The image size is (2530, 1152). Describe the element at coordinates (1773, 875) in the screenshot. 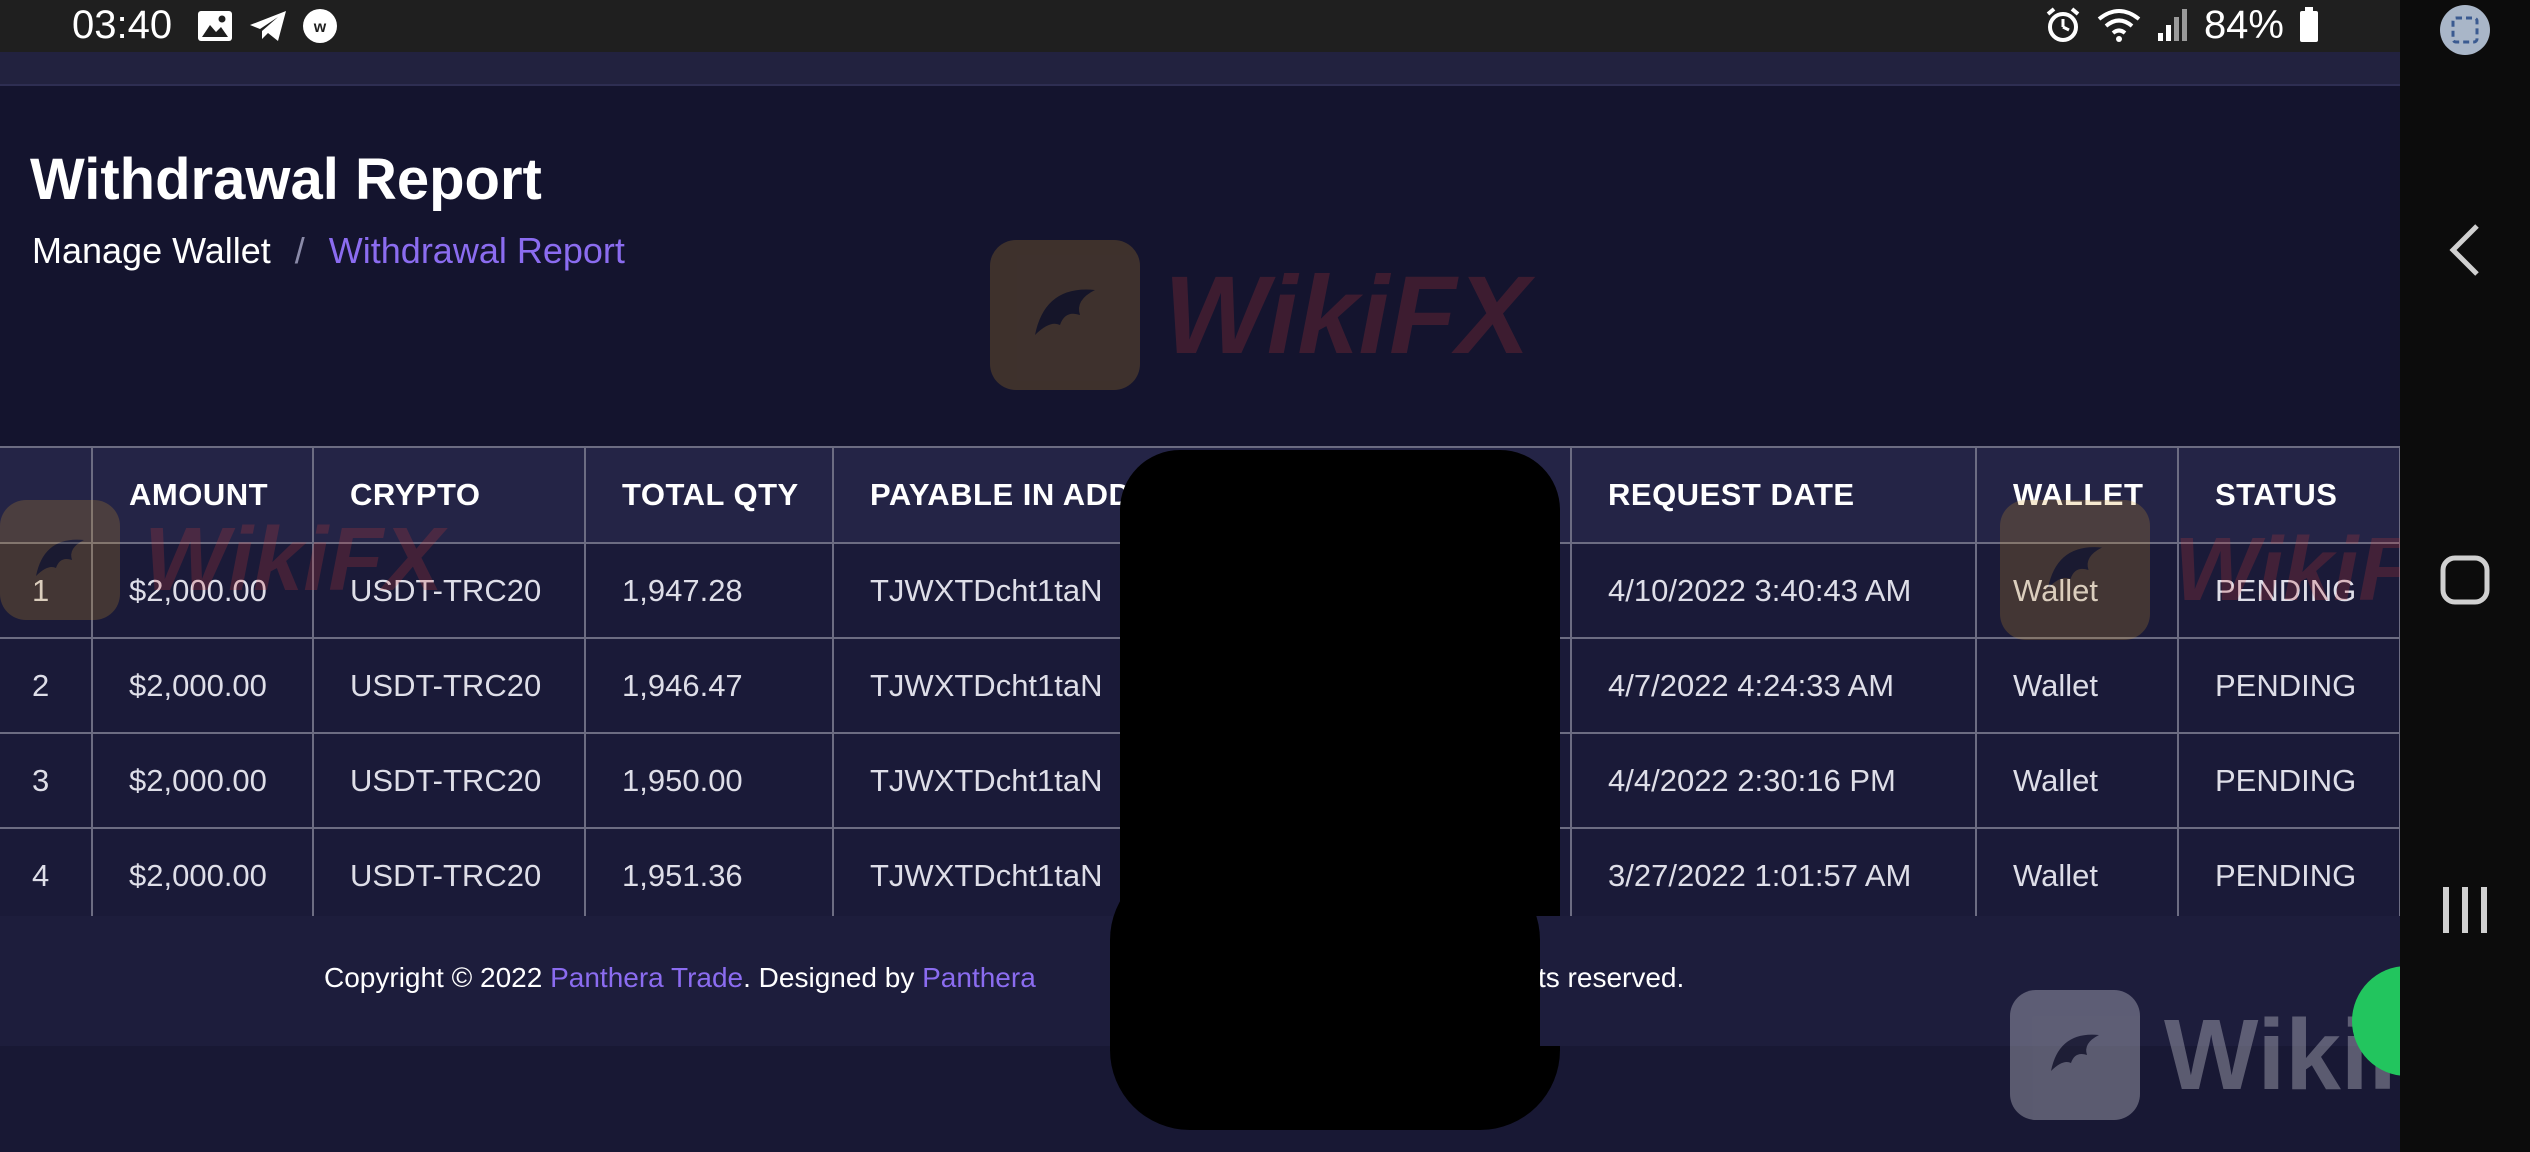

I see `request-date-cell: 3/27/2022 1:01:57 AM` at that location.